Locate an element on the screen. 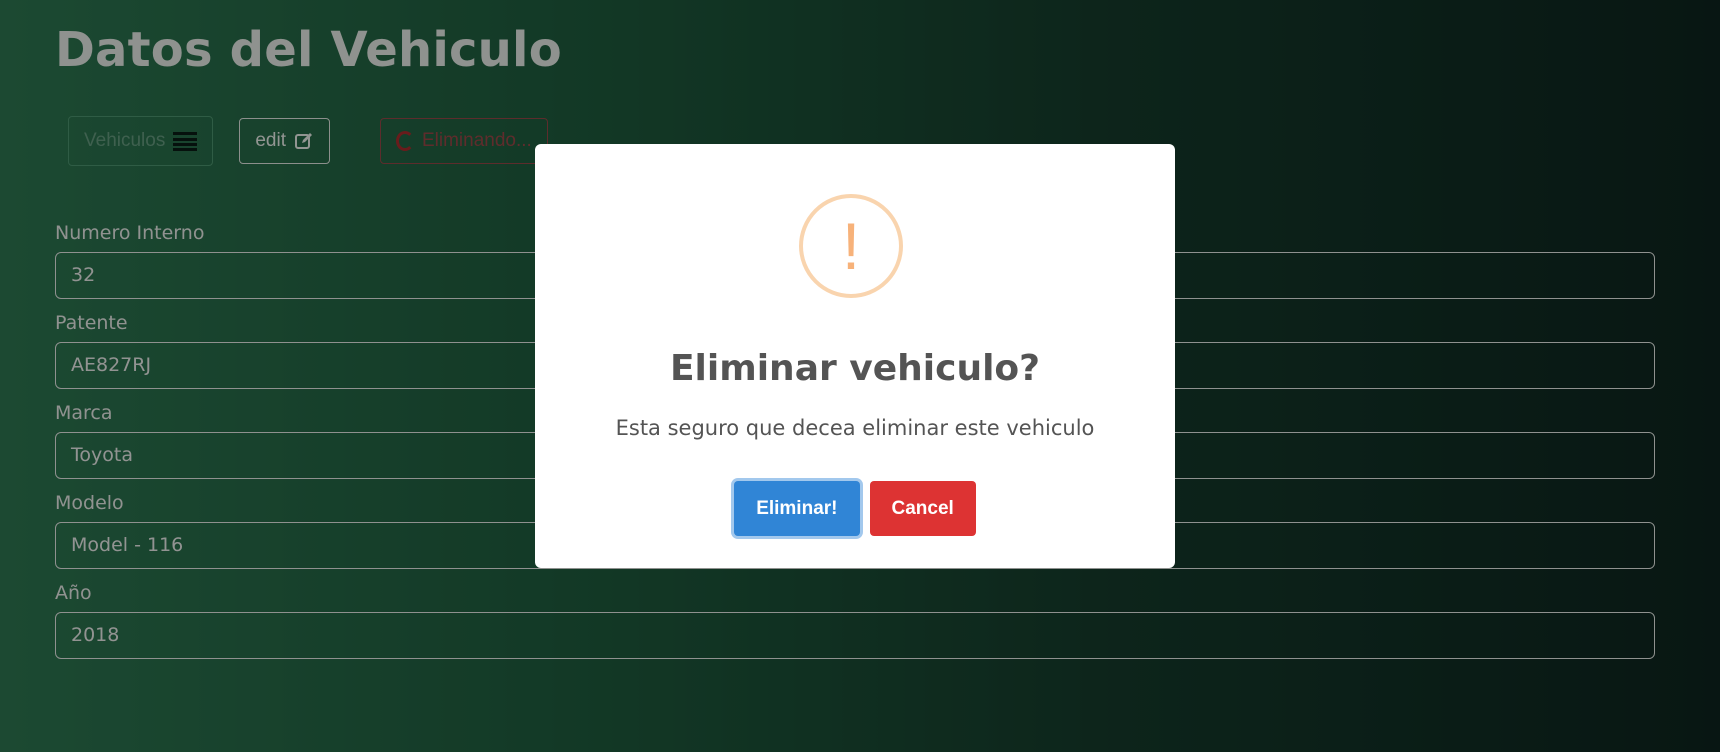 The width and height of the screenshot is (1720, 752). confirm-delete-button: Eliminar! is located at coordinates (797, 508).